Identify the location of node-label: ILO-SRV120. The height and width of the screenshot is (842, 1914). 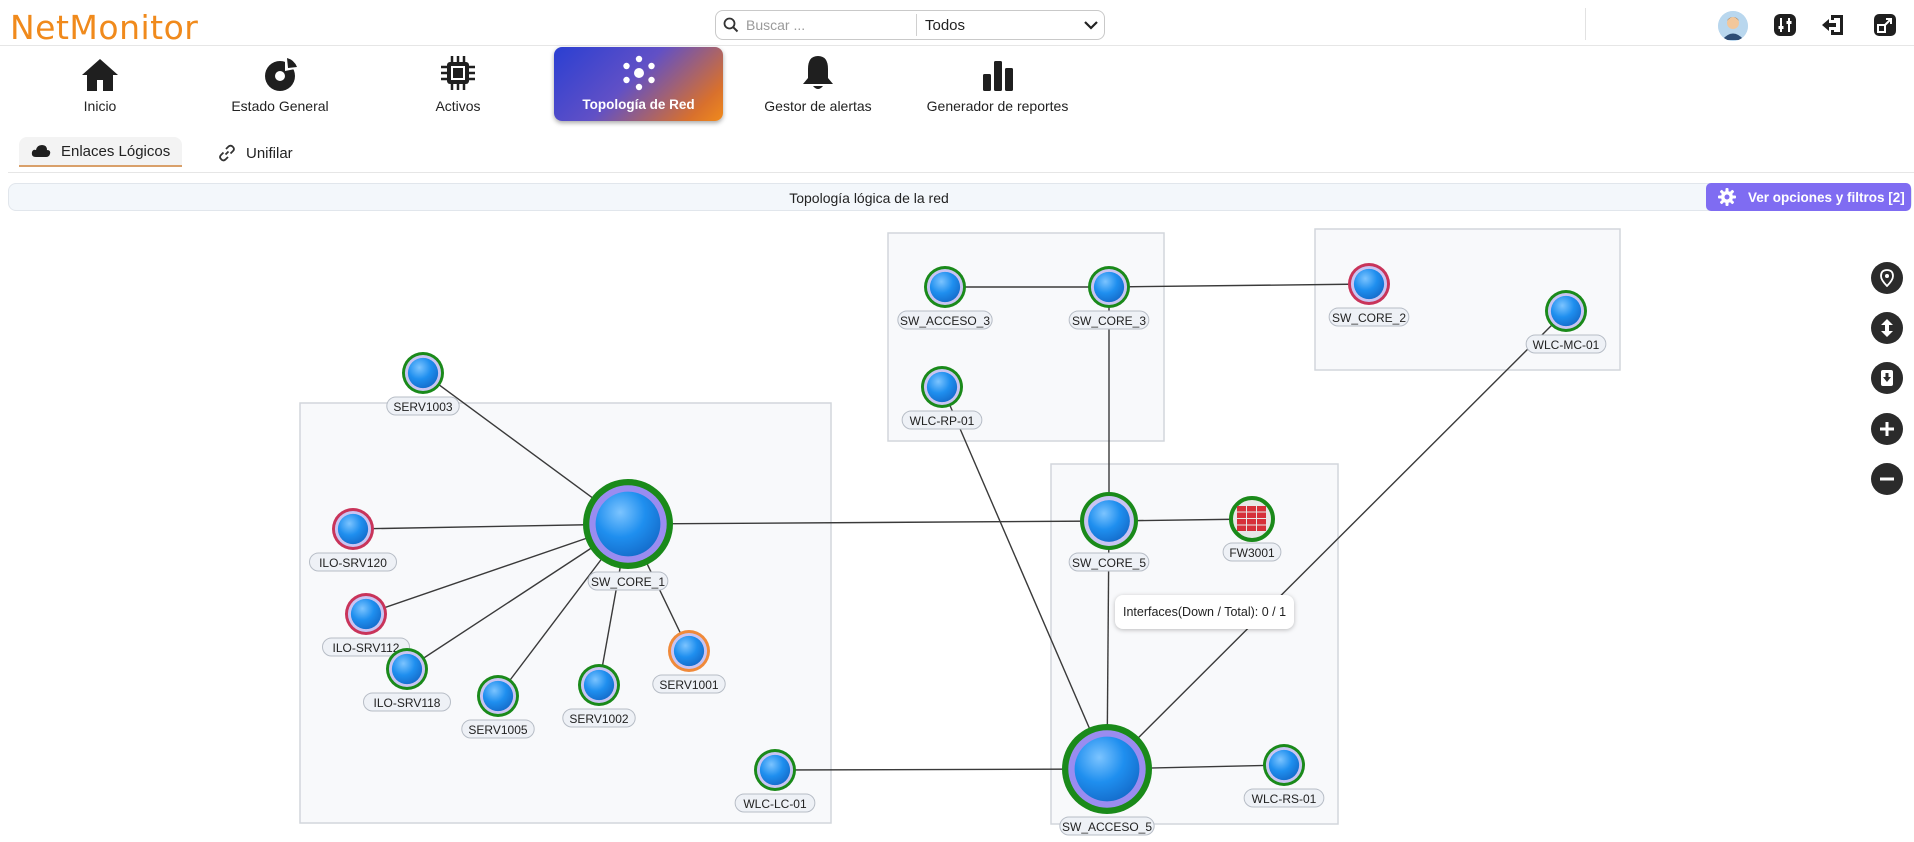
(353, 563).